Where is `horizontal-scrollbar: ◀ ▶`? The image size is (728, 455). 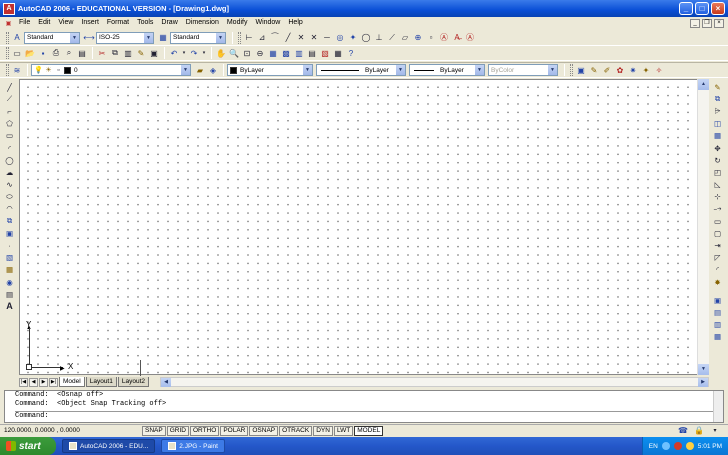
horizontal-scrollbar: ◀ ▶ is located at coordinates (434, 382).